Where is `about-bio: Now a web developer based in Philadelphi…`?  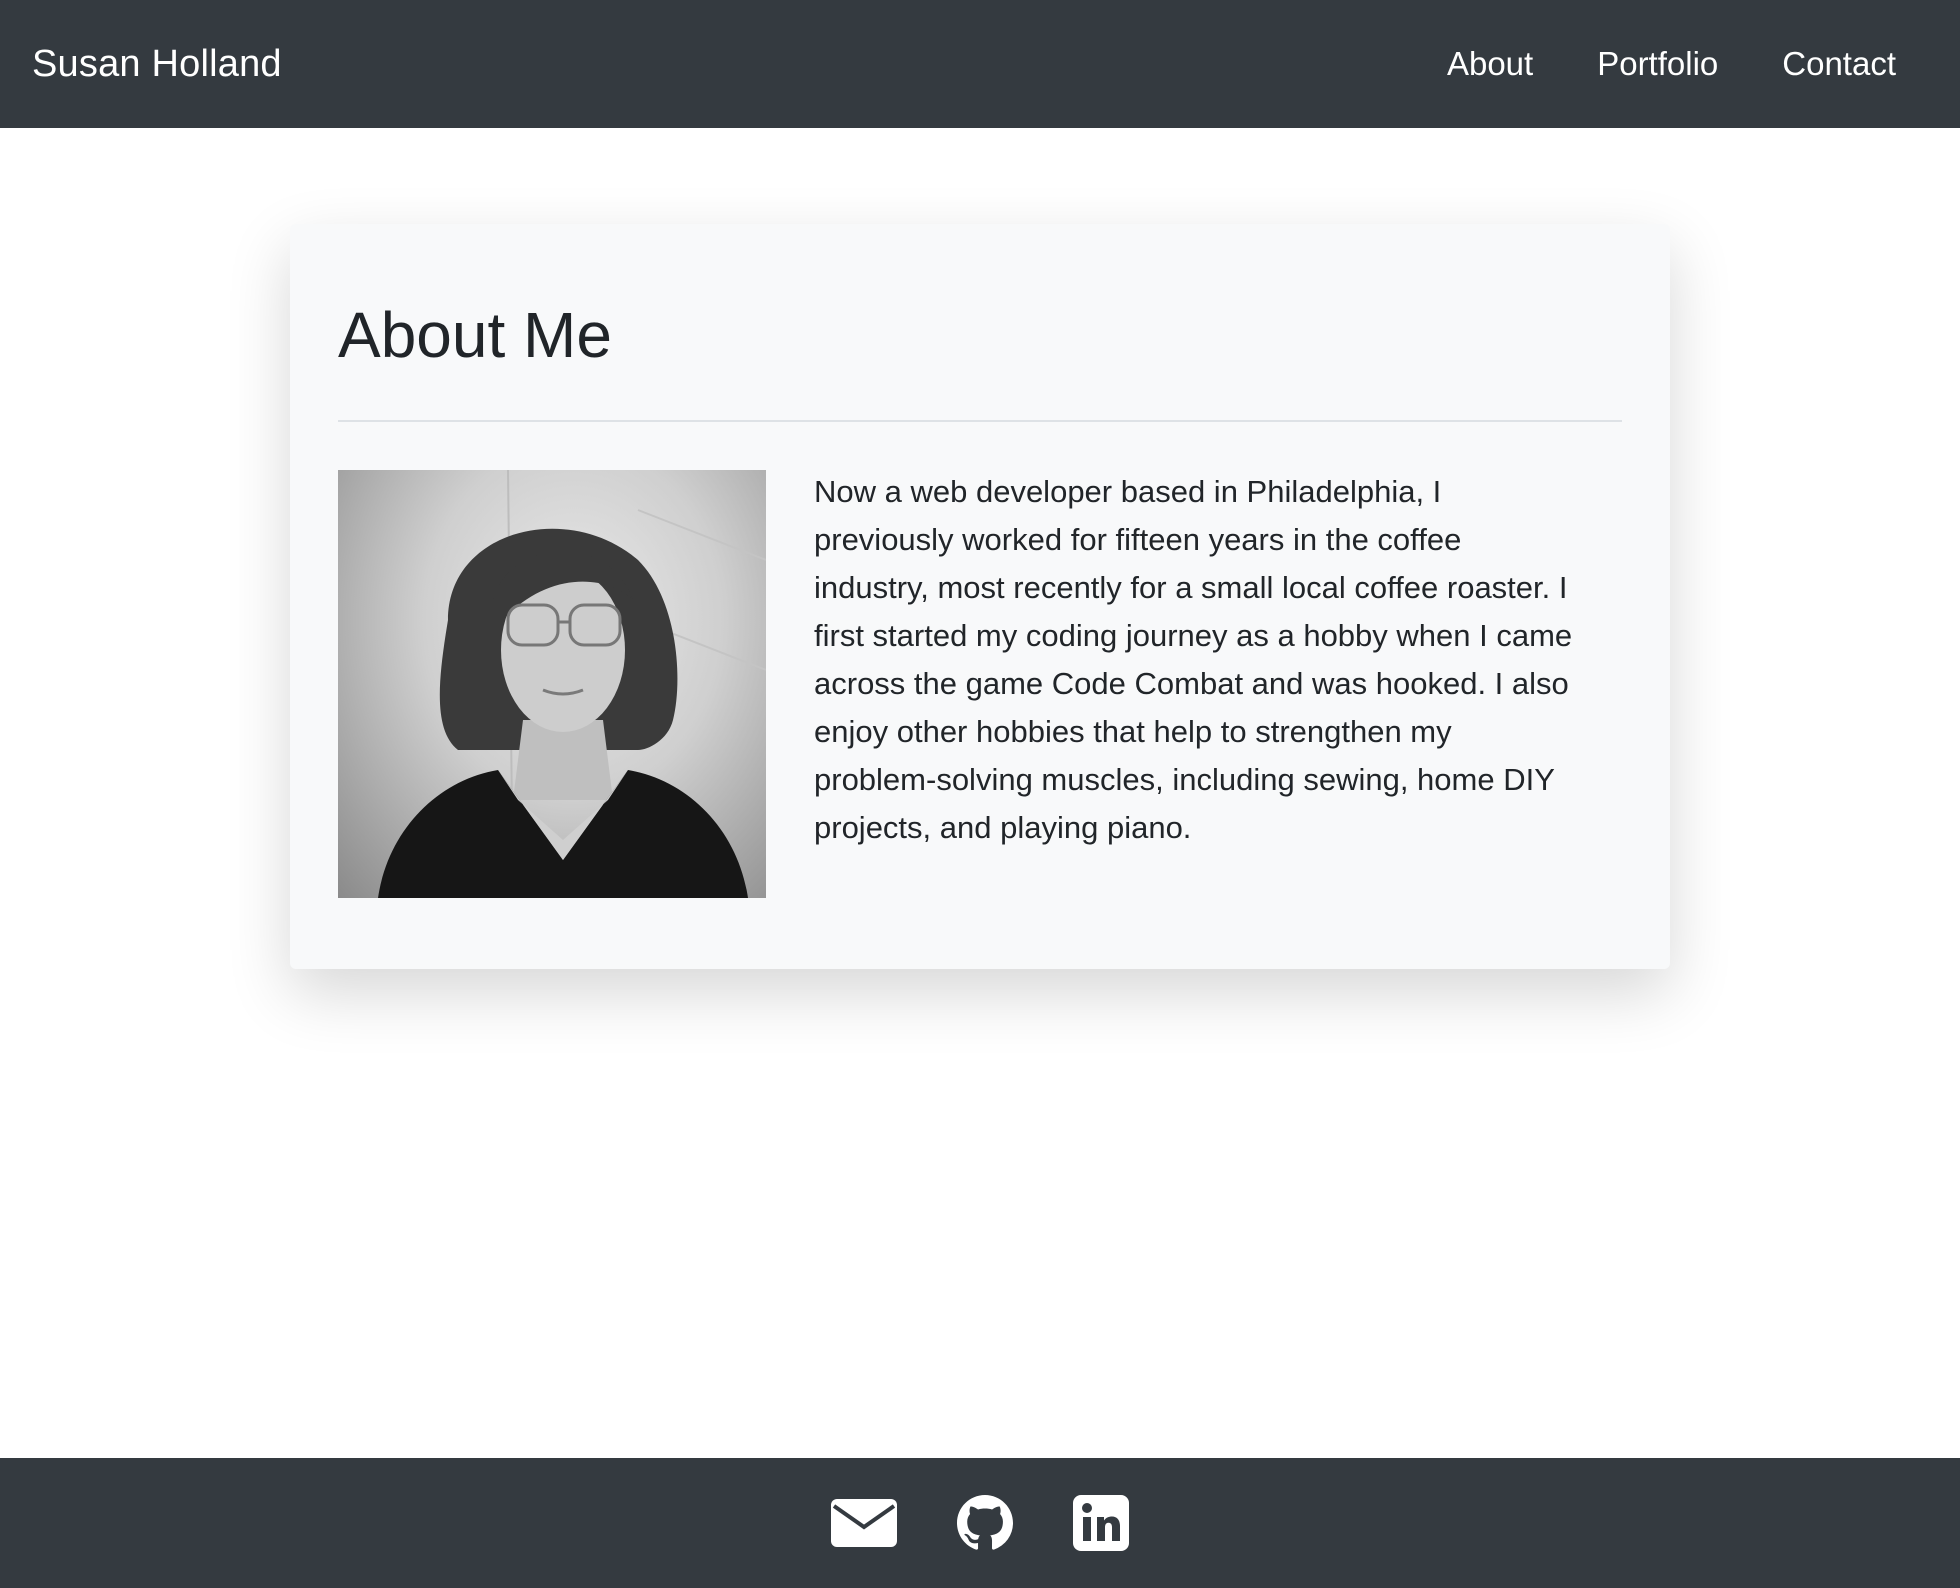 about-bio: Now a web developer based in Philadelphi… is located at coordinates (1193, 660).